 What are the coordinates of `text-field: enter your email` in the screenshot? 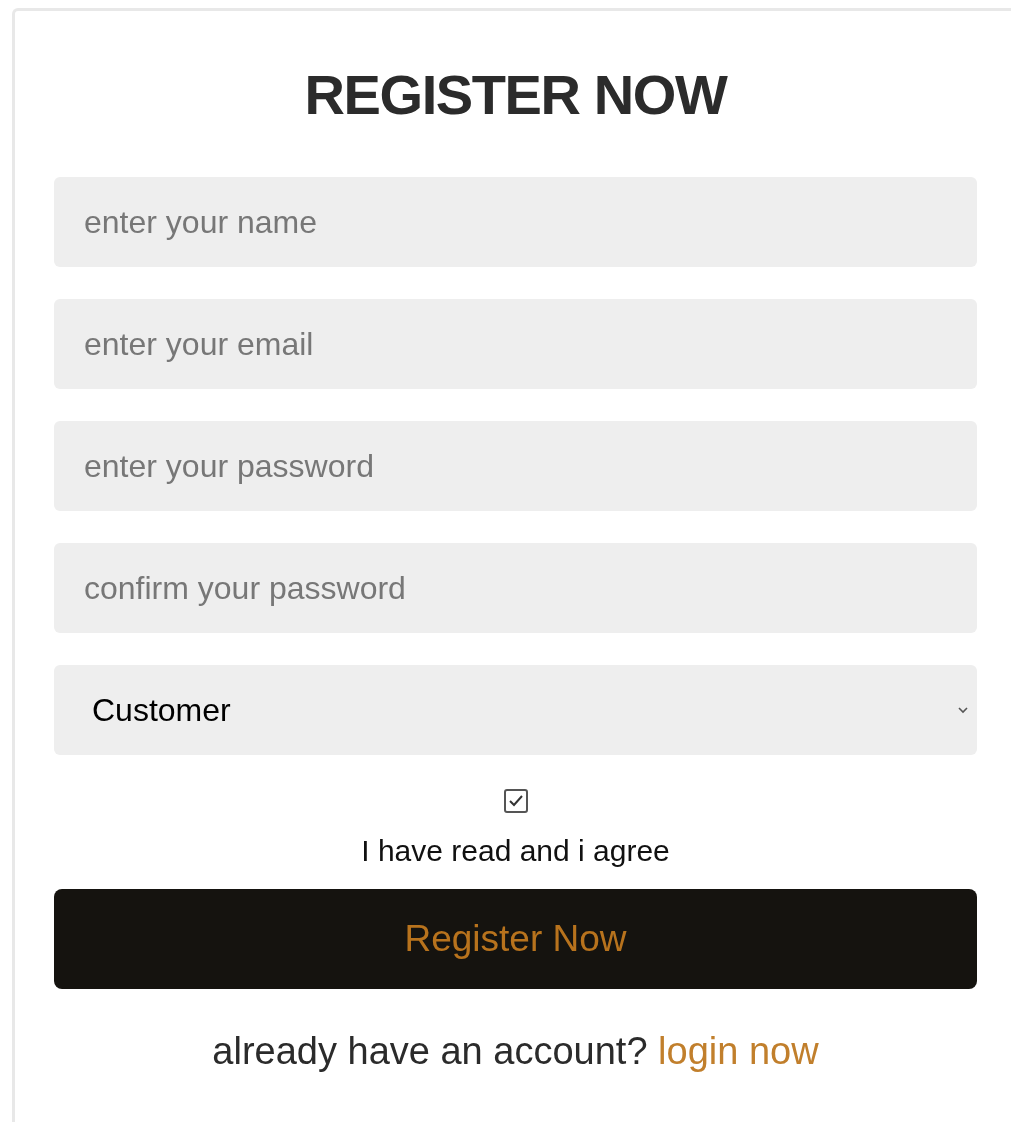 It's located at (515, 344).